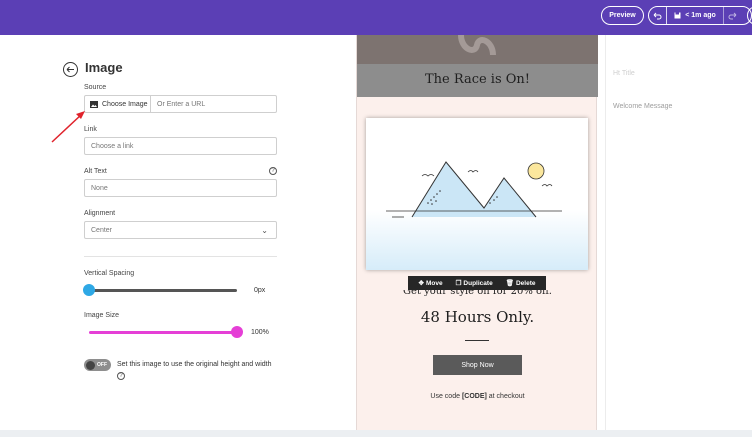  Describe the element at coordinates (125, 104) in the screenshot. I see `choose-image-label: Choose Image` at that location.